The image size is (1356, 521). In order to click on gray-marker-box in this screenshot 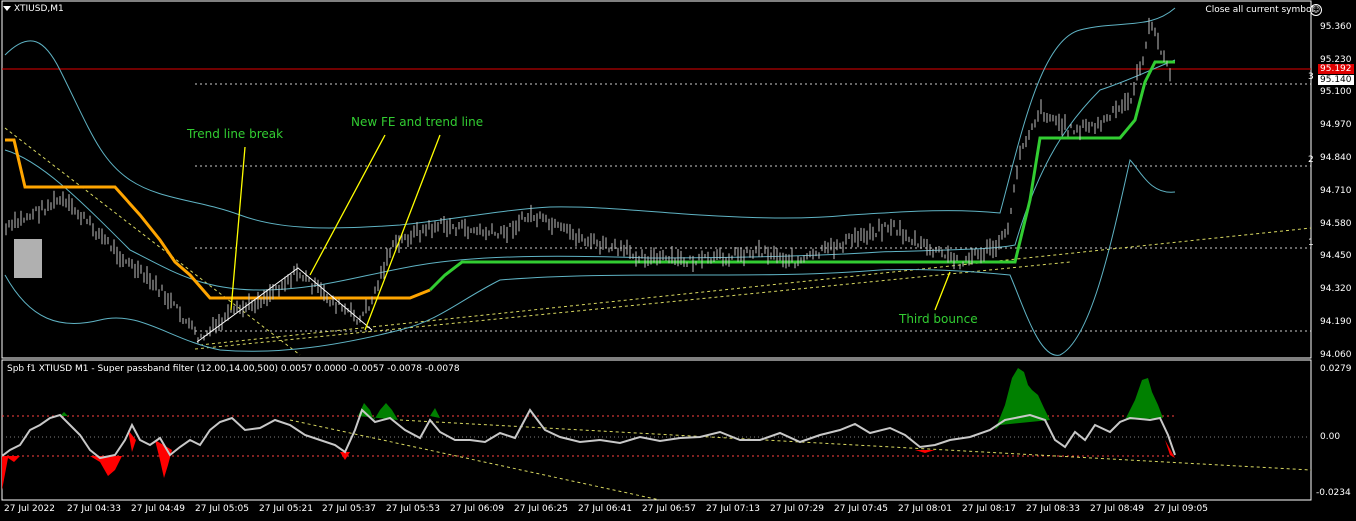, I will do `click(28, 258)`.